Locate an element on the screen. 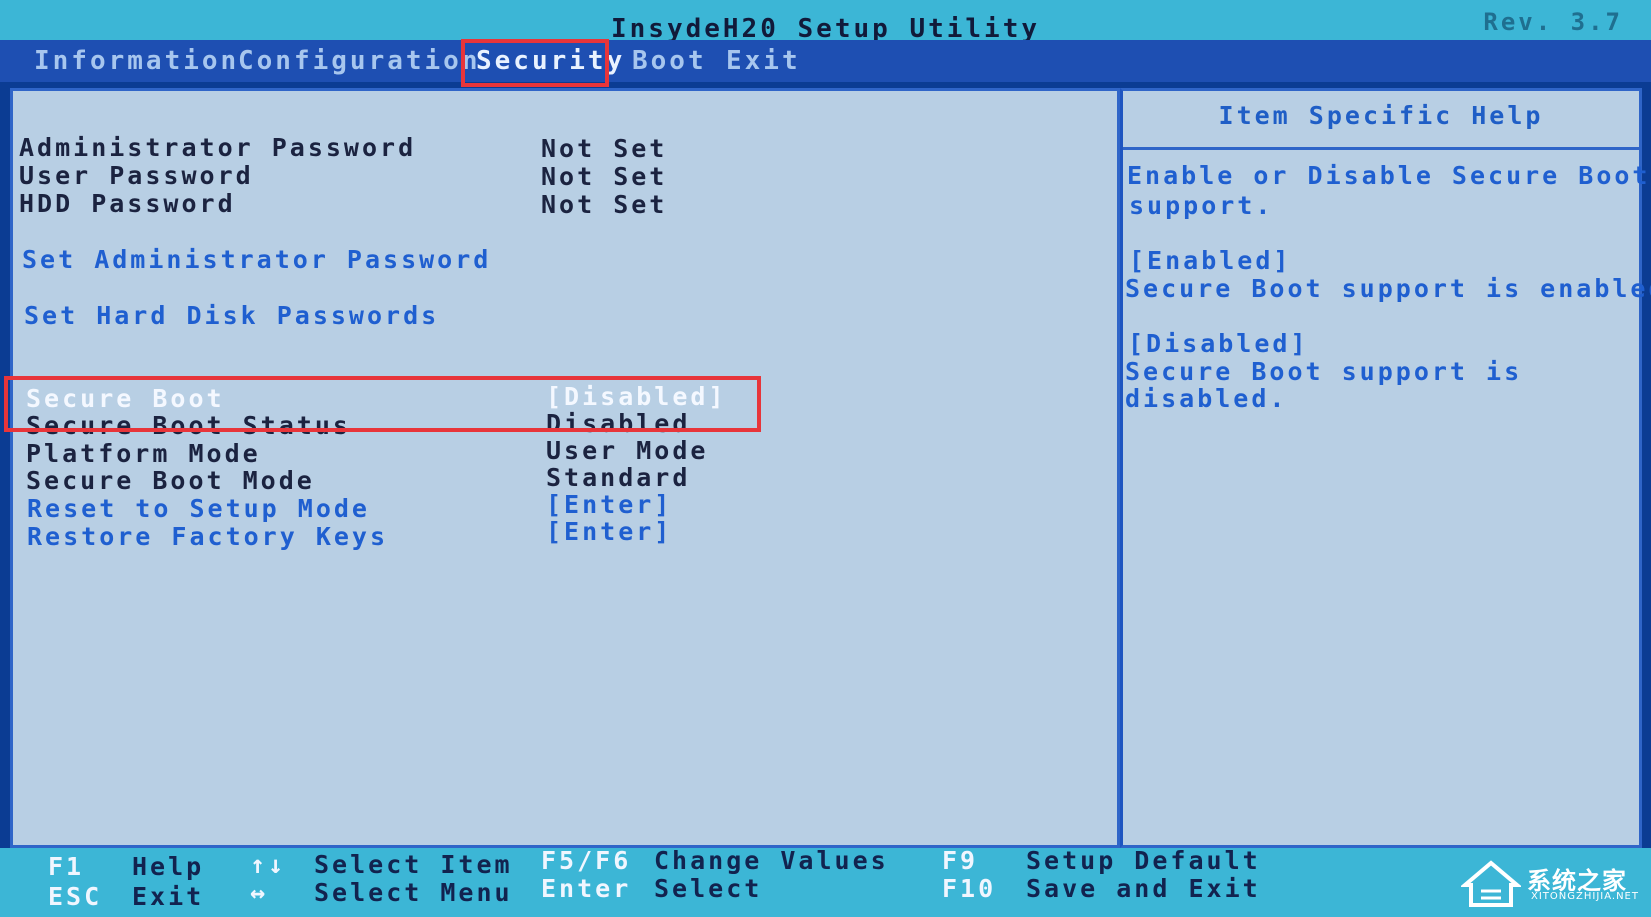 Image resolution: width=1651 pixels, height=917 pixels. f9-key: F9 is located at coordinates (960, 860).